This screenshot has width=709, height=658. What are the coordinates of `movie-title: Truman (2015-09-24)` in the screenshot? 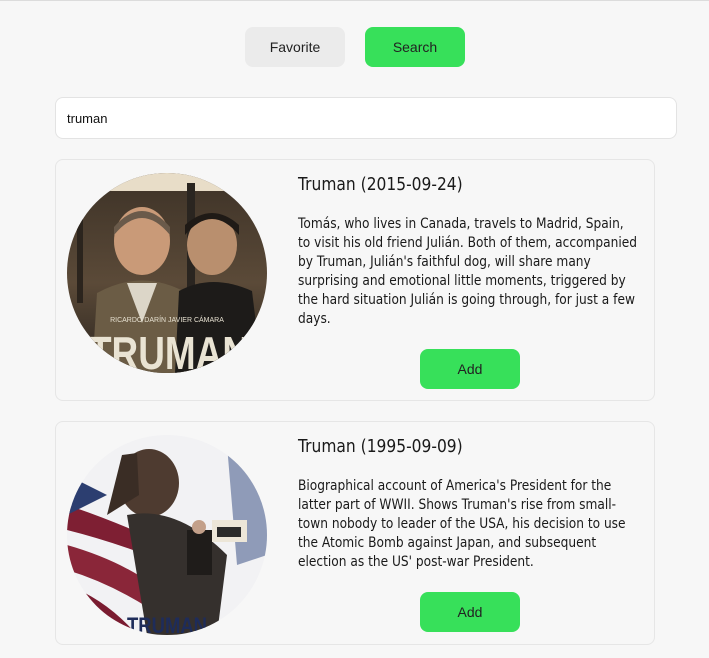 It's located at (380, 184).